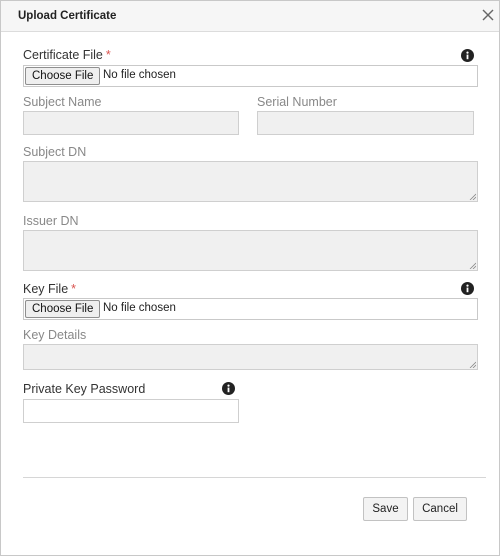 The width and height of the screenshot is (500, 556). Describe the element at coordinates (55, 152) in the screenshot. I see `subject-dn-label: Subject DN` at that location.